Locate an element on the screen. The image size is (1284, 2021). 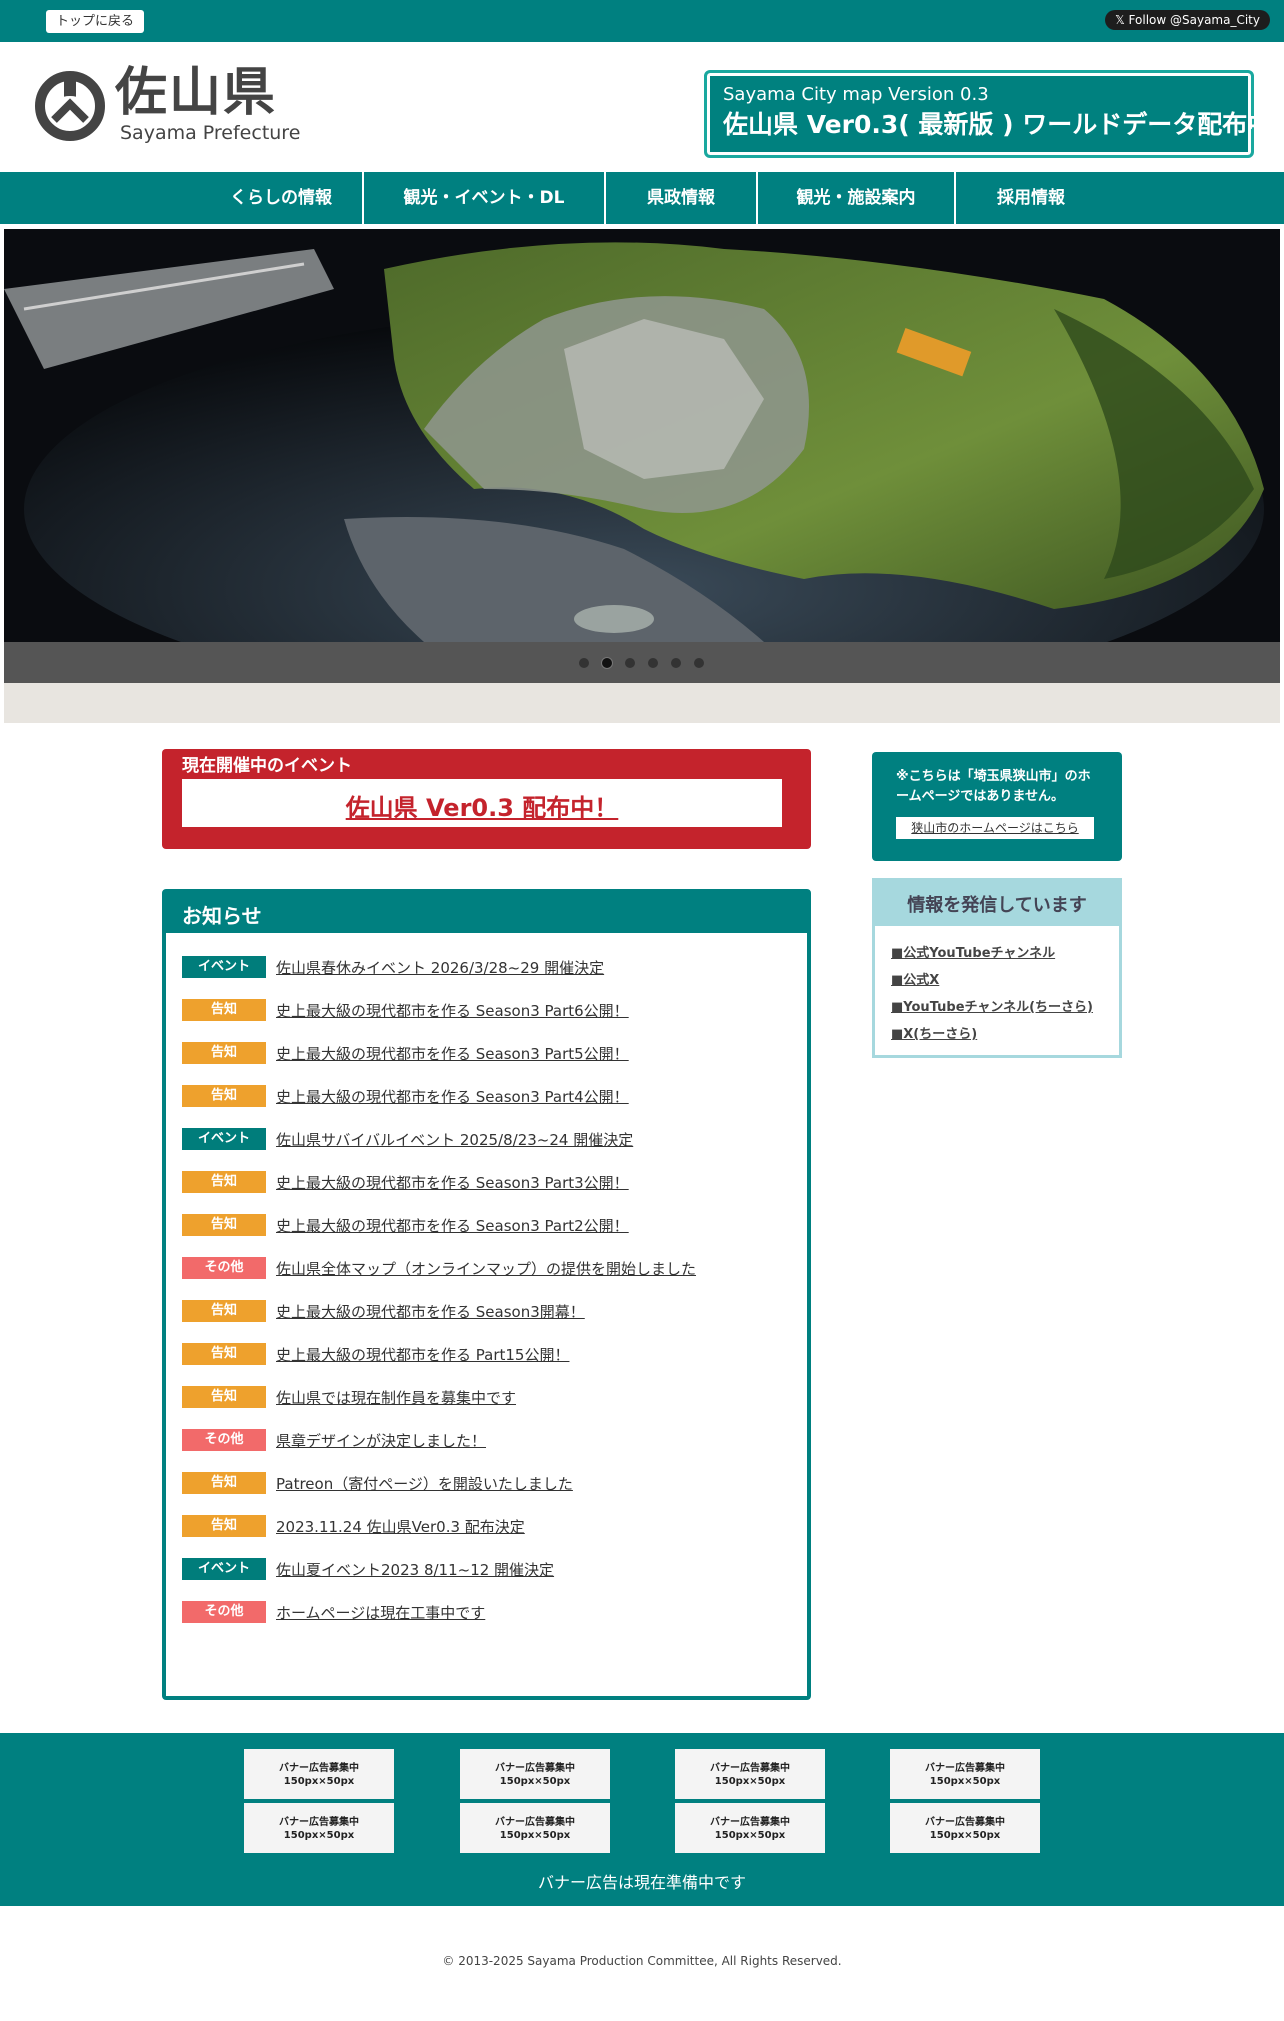
nav-item-government: 県政情報 is located at coordinates (681, 198).